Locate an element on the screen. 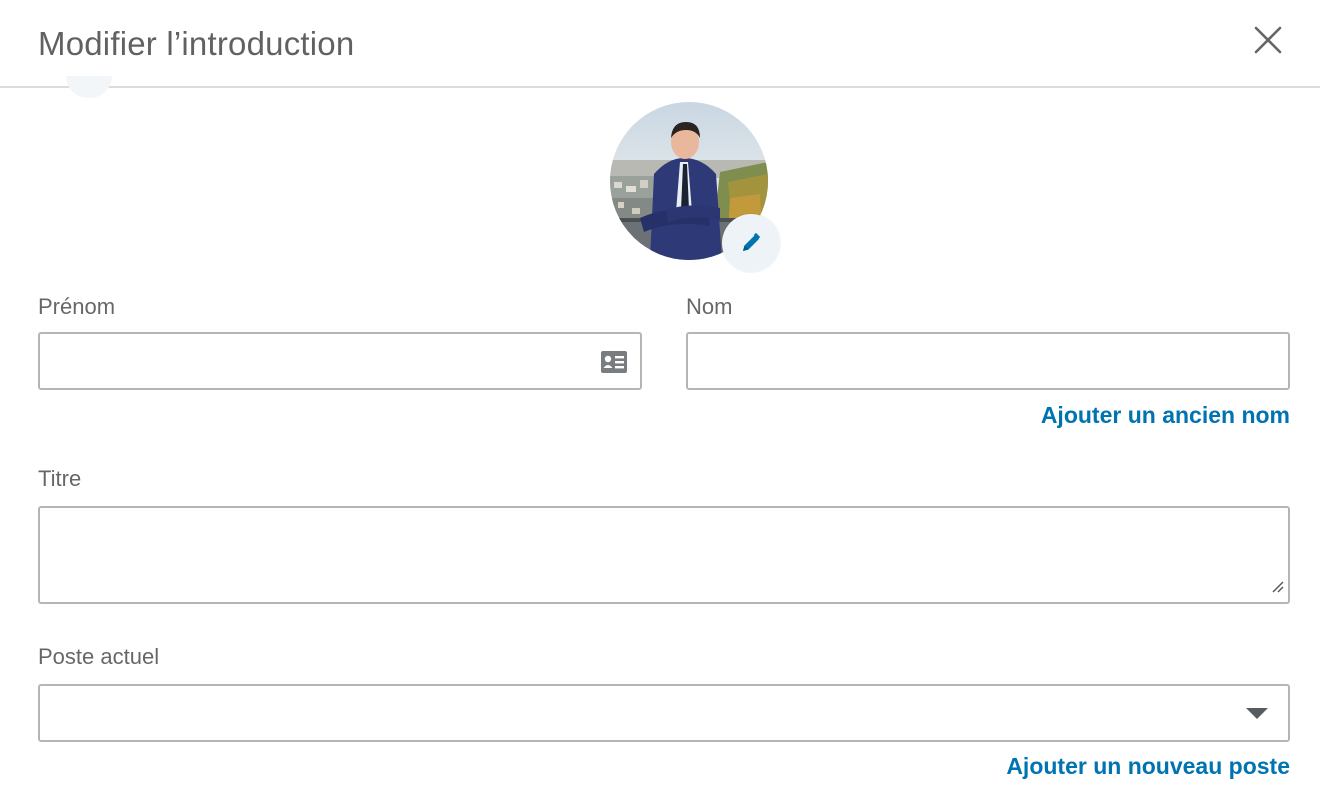 The image size is (1320, 796). current-position-select is located at coordinates (664, 713).